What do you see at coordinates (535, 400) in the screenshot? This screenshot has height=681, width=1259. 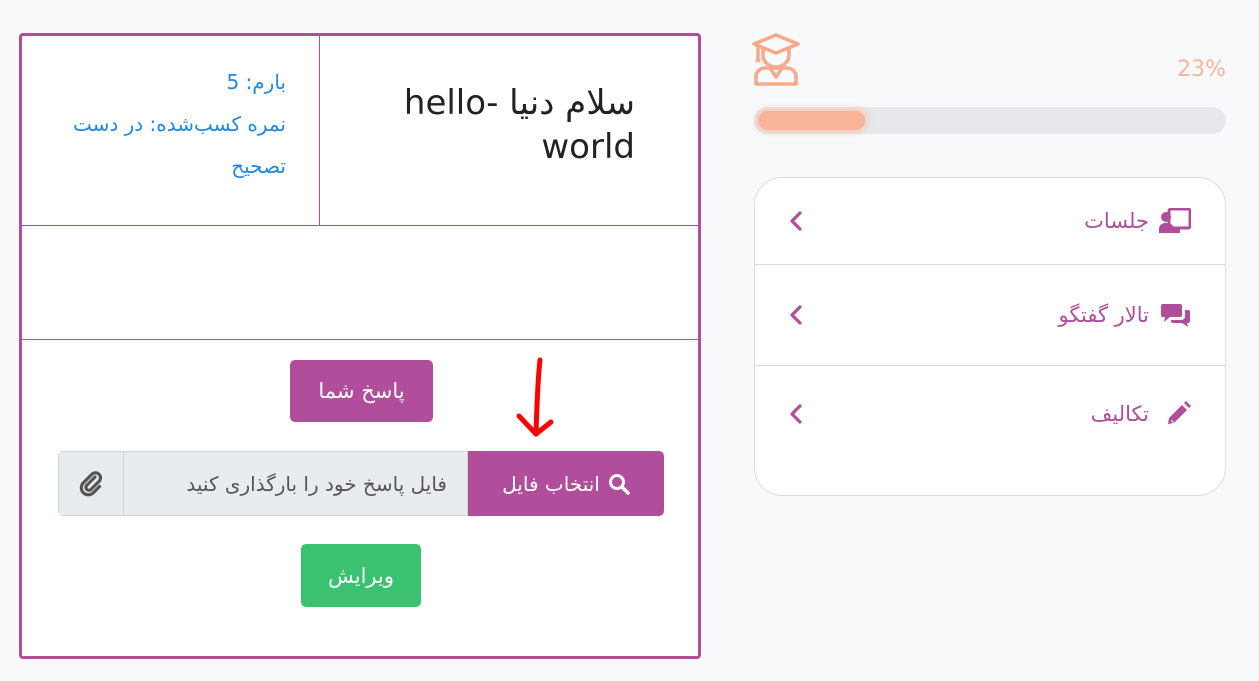 I see `red-arrow-icon` at bounding box center [535, 400].